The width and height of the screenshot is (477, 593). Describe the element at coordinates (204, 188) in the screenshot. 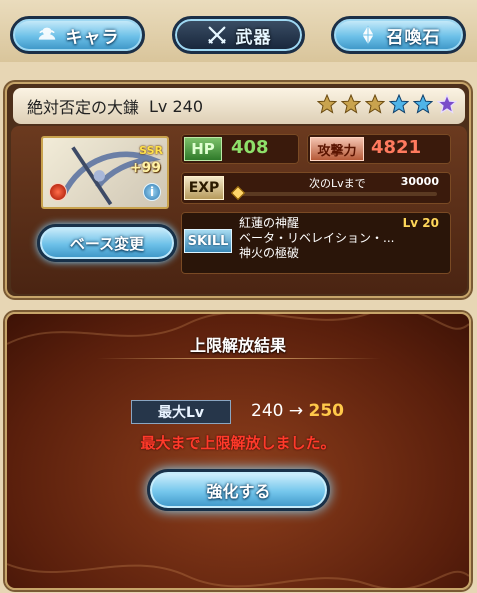

I see `exp-label: EXP` at that location.